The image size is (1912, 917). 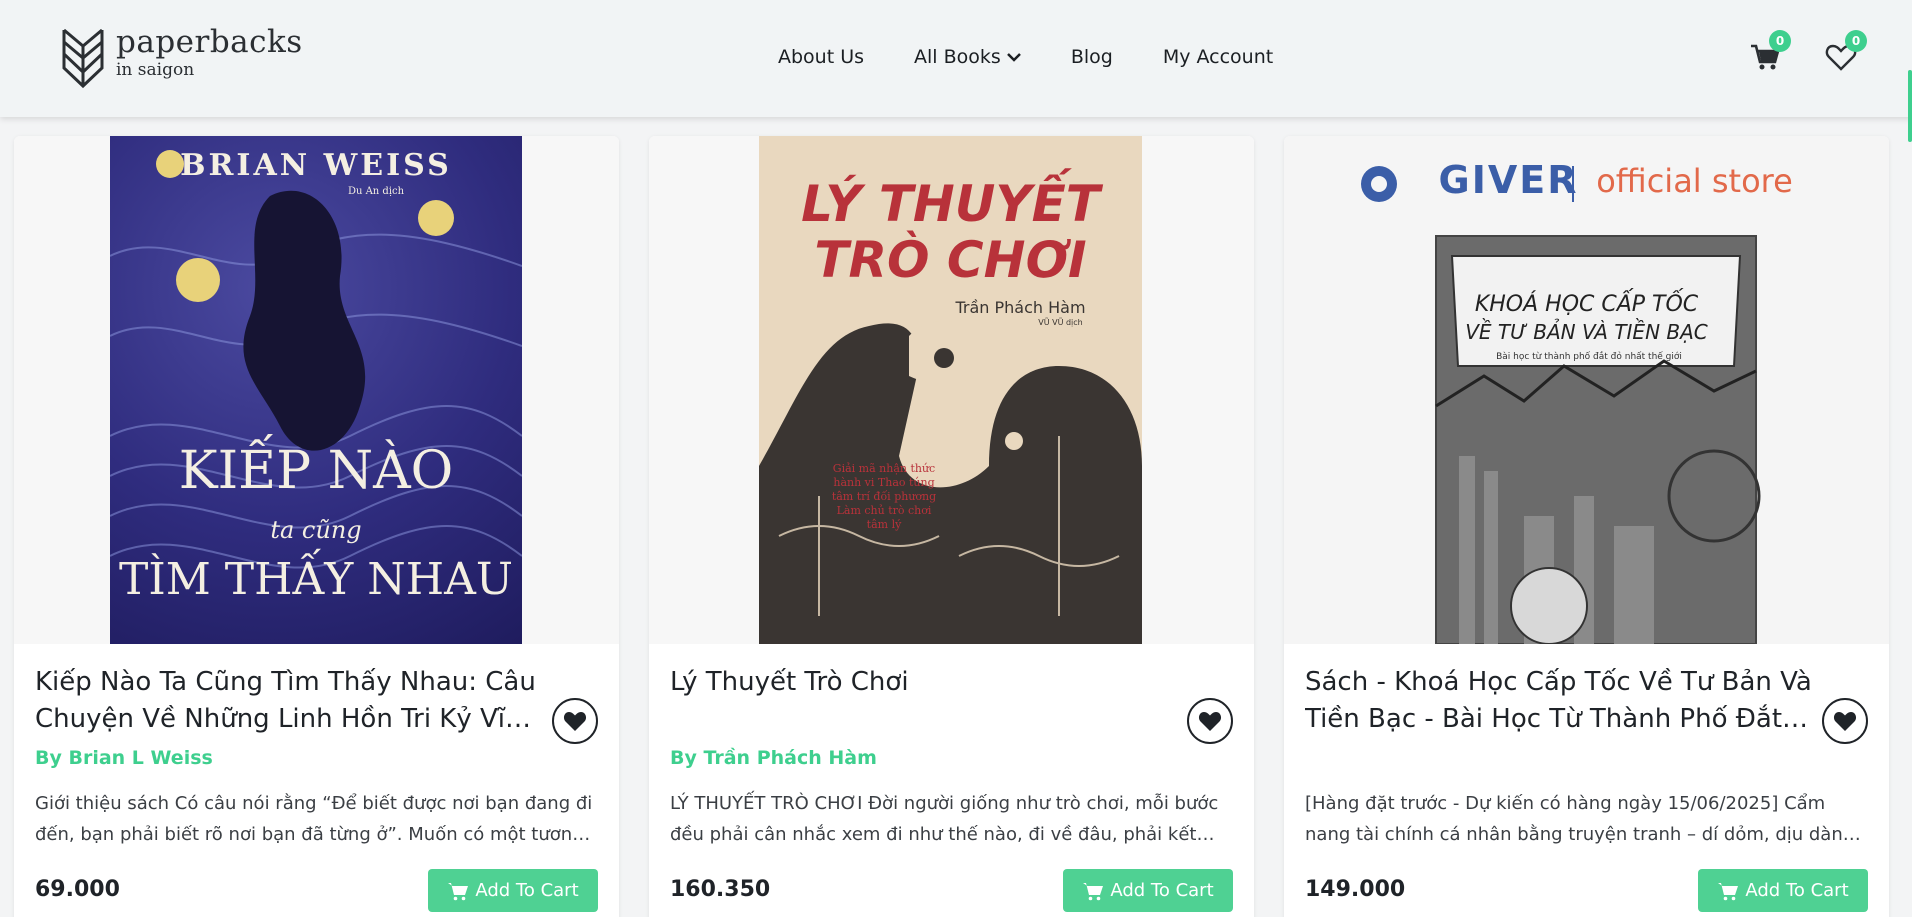 I want to click on product-price: 149.000, so click(x=1355, y=889).